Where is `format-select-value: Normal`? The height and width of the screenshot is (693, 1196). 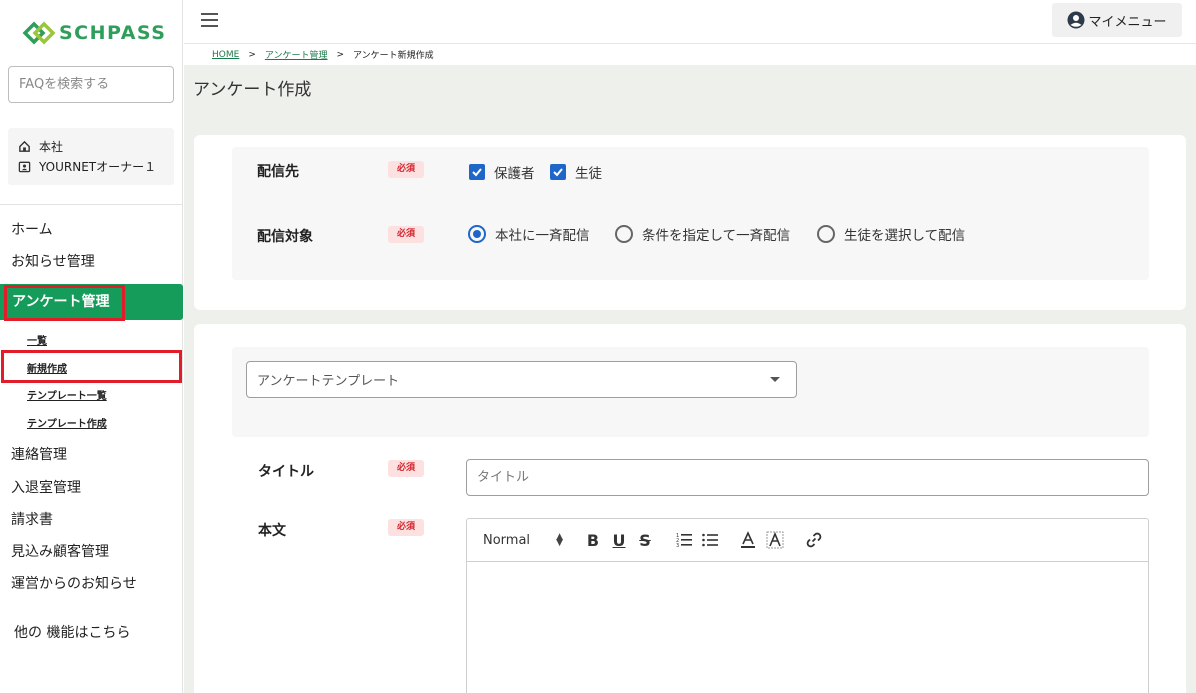 format-select-value: Normal is located at coordinates (507, 540).